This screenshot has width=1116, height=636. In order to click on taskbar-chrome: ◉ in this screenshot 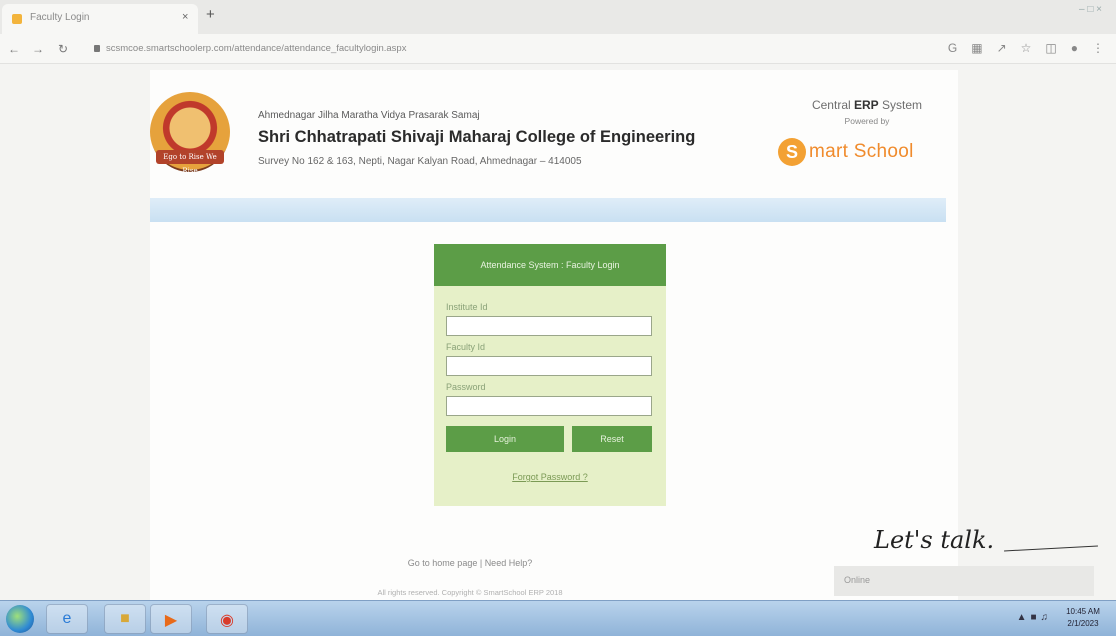, I will do `click(227, 619)`.